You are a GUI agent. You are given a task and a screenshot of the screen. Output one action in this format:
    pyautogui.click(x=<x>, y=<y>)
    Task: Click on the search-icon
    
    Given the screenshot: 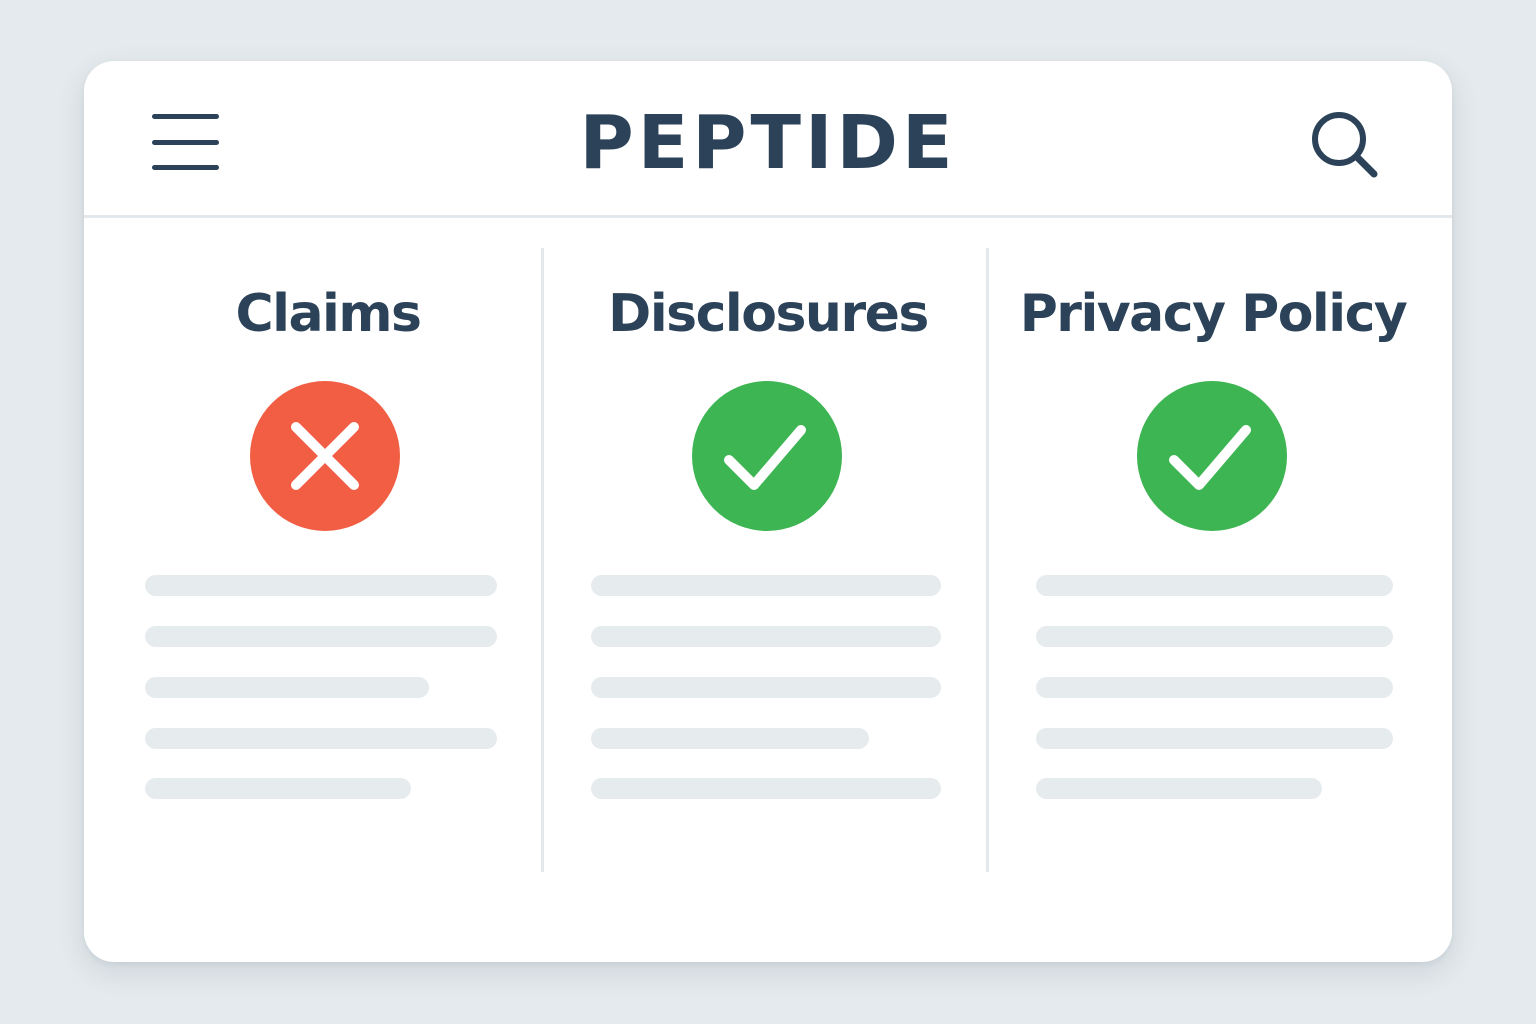 What is the action you would take?
    pyautogui.click(x=1345, y=145)
    